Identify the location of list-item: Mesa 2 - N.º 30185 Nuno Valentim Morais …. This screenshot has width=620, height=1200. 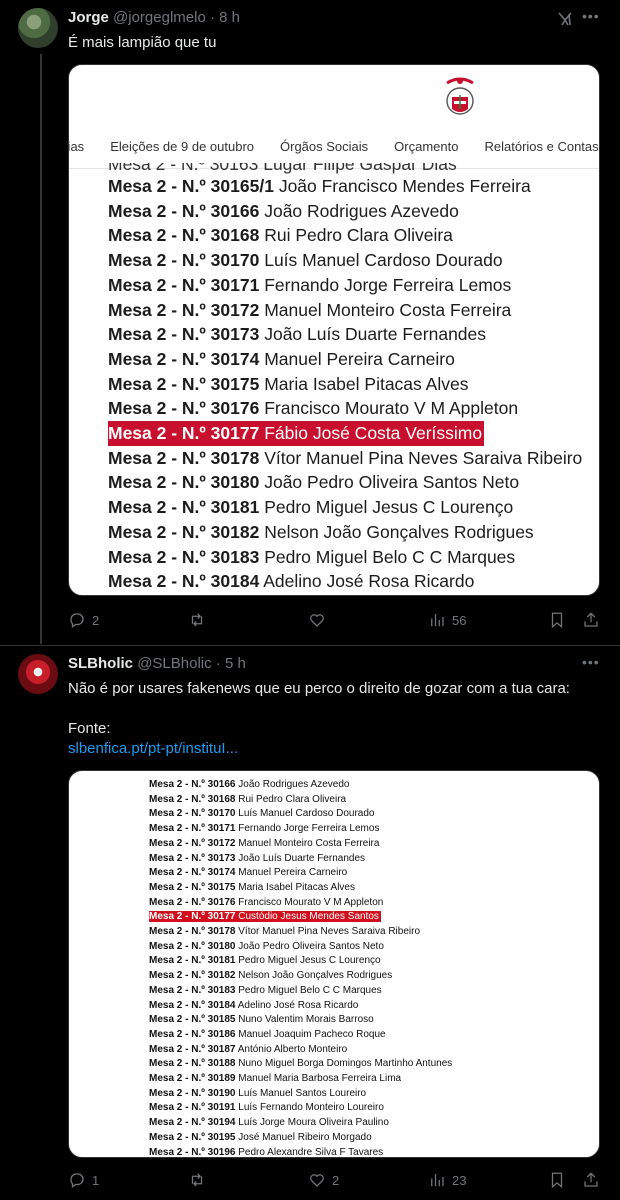
(374, 1020).